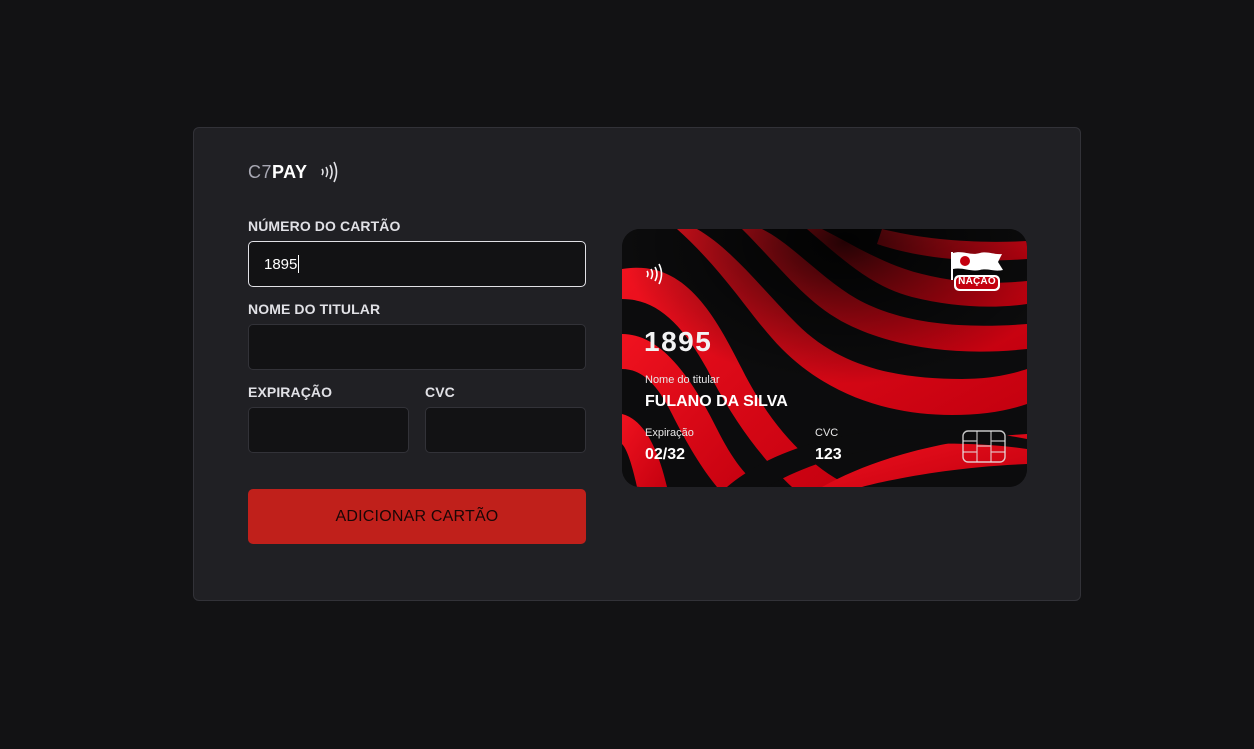 The width and height of the screenshot is (1254, 749). Describe the element at coordinates (281, 264) in the screenshot. I see `card-number-value: 1895` at that location.